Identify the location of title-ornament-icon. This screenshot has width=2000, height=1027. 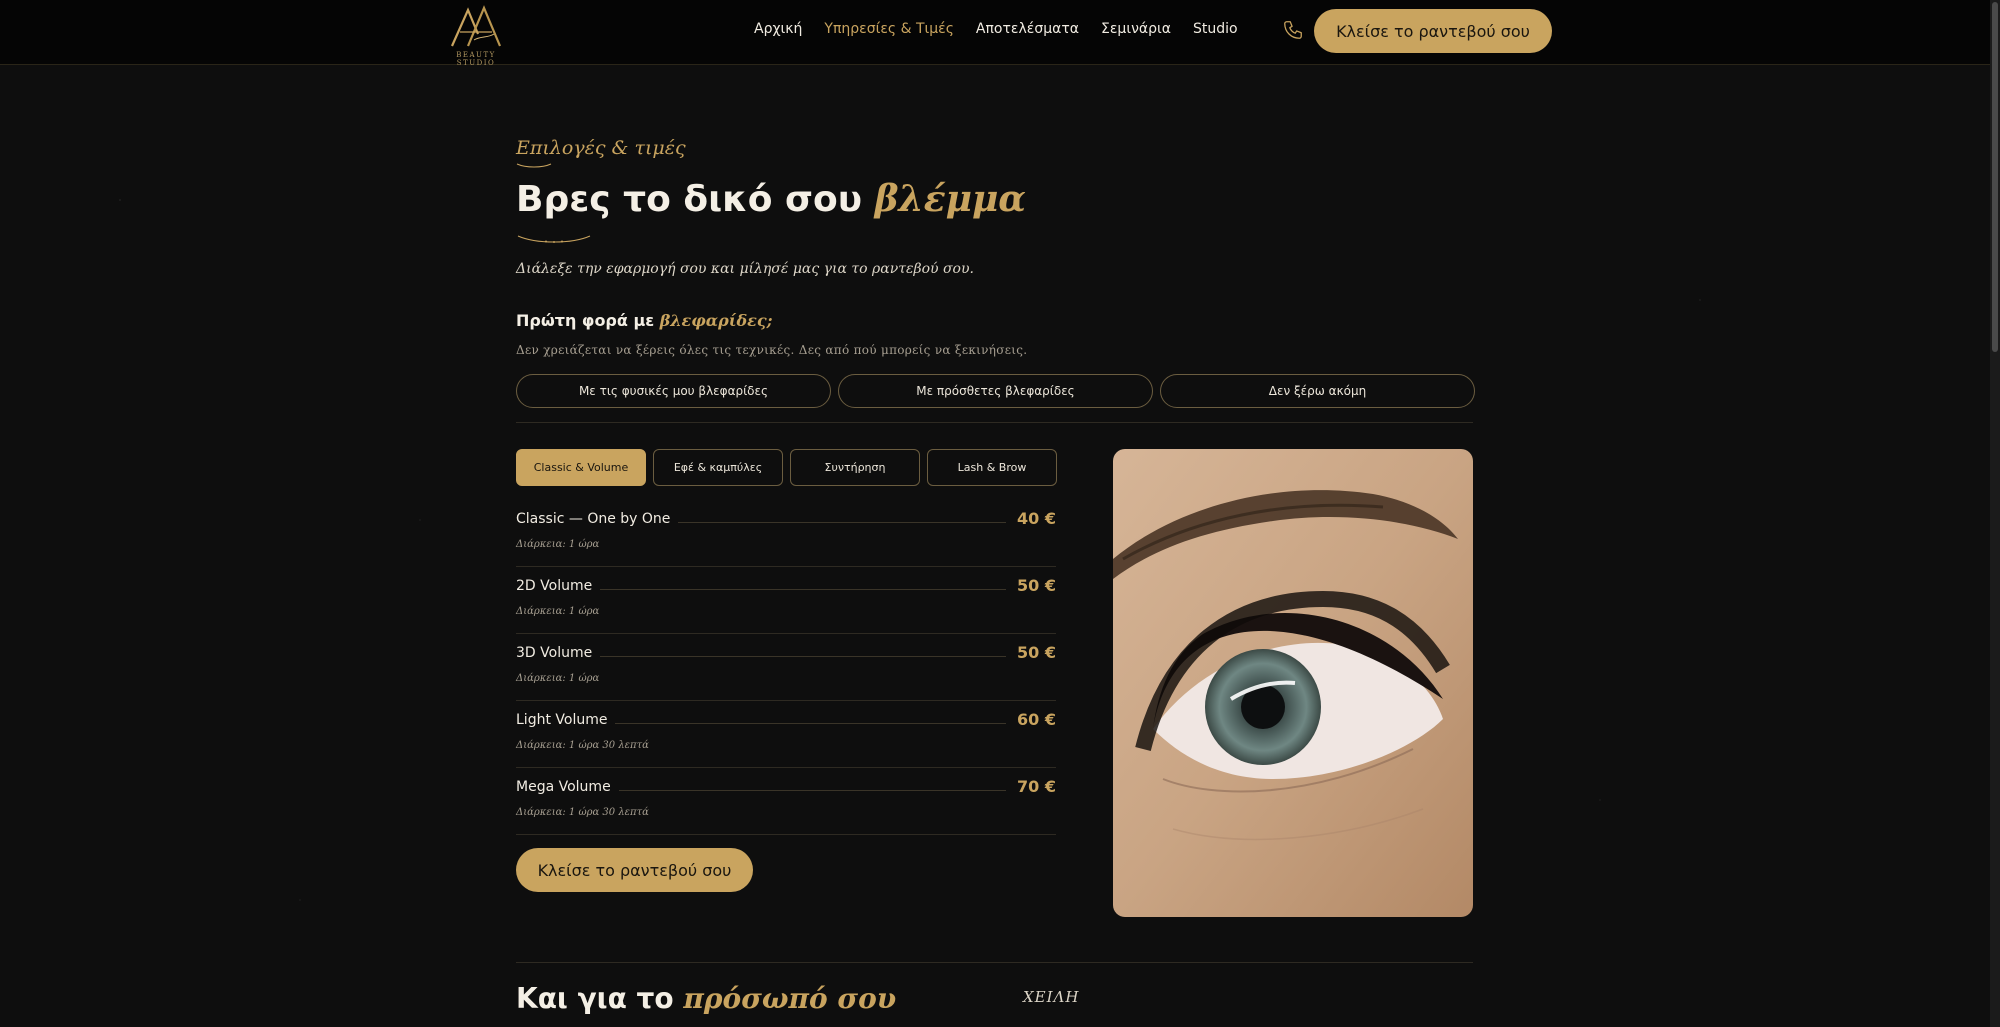
(554, 239).